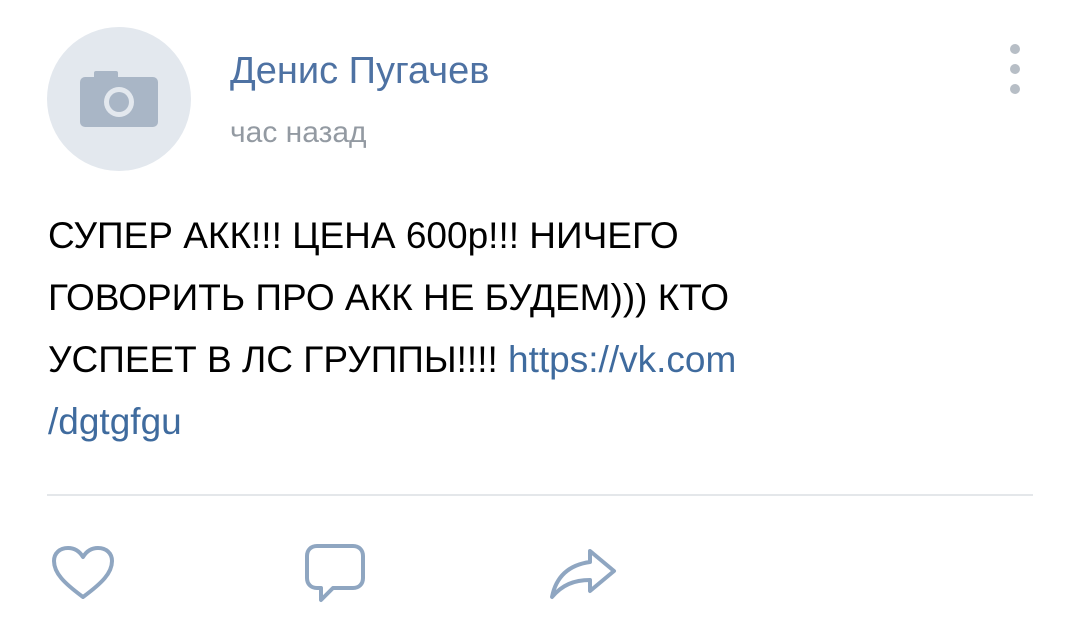 This screenshot has height=633, width=1080. I want to click on comment-icon, so click(335, 573).